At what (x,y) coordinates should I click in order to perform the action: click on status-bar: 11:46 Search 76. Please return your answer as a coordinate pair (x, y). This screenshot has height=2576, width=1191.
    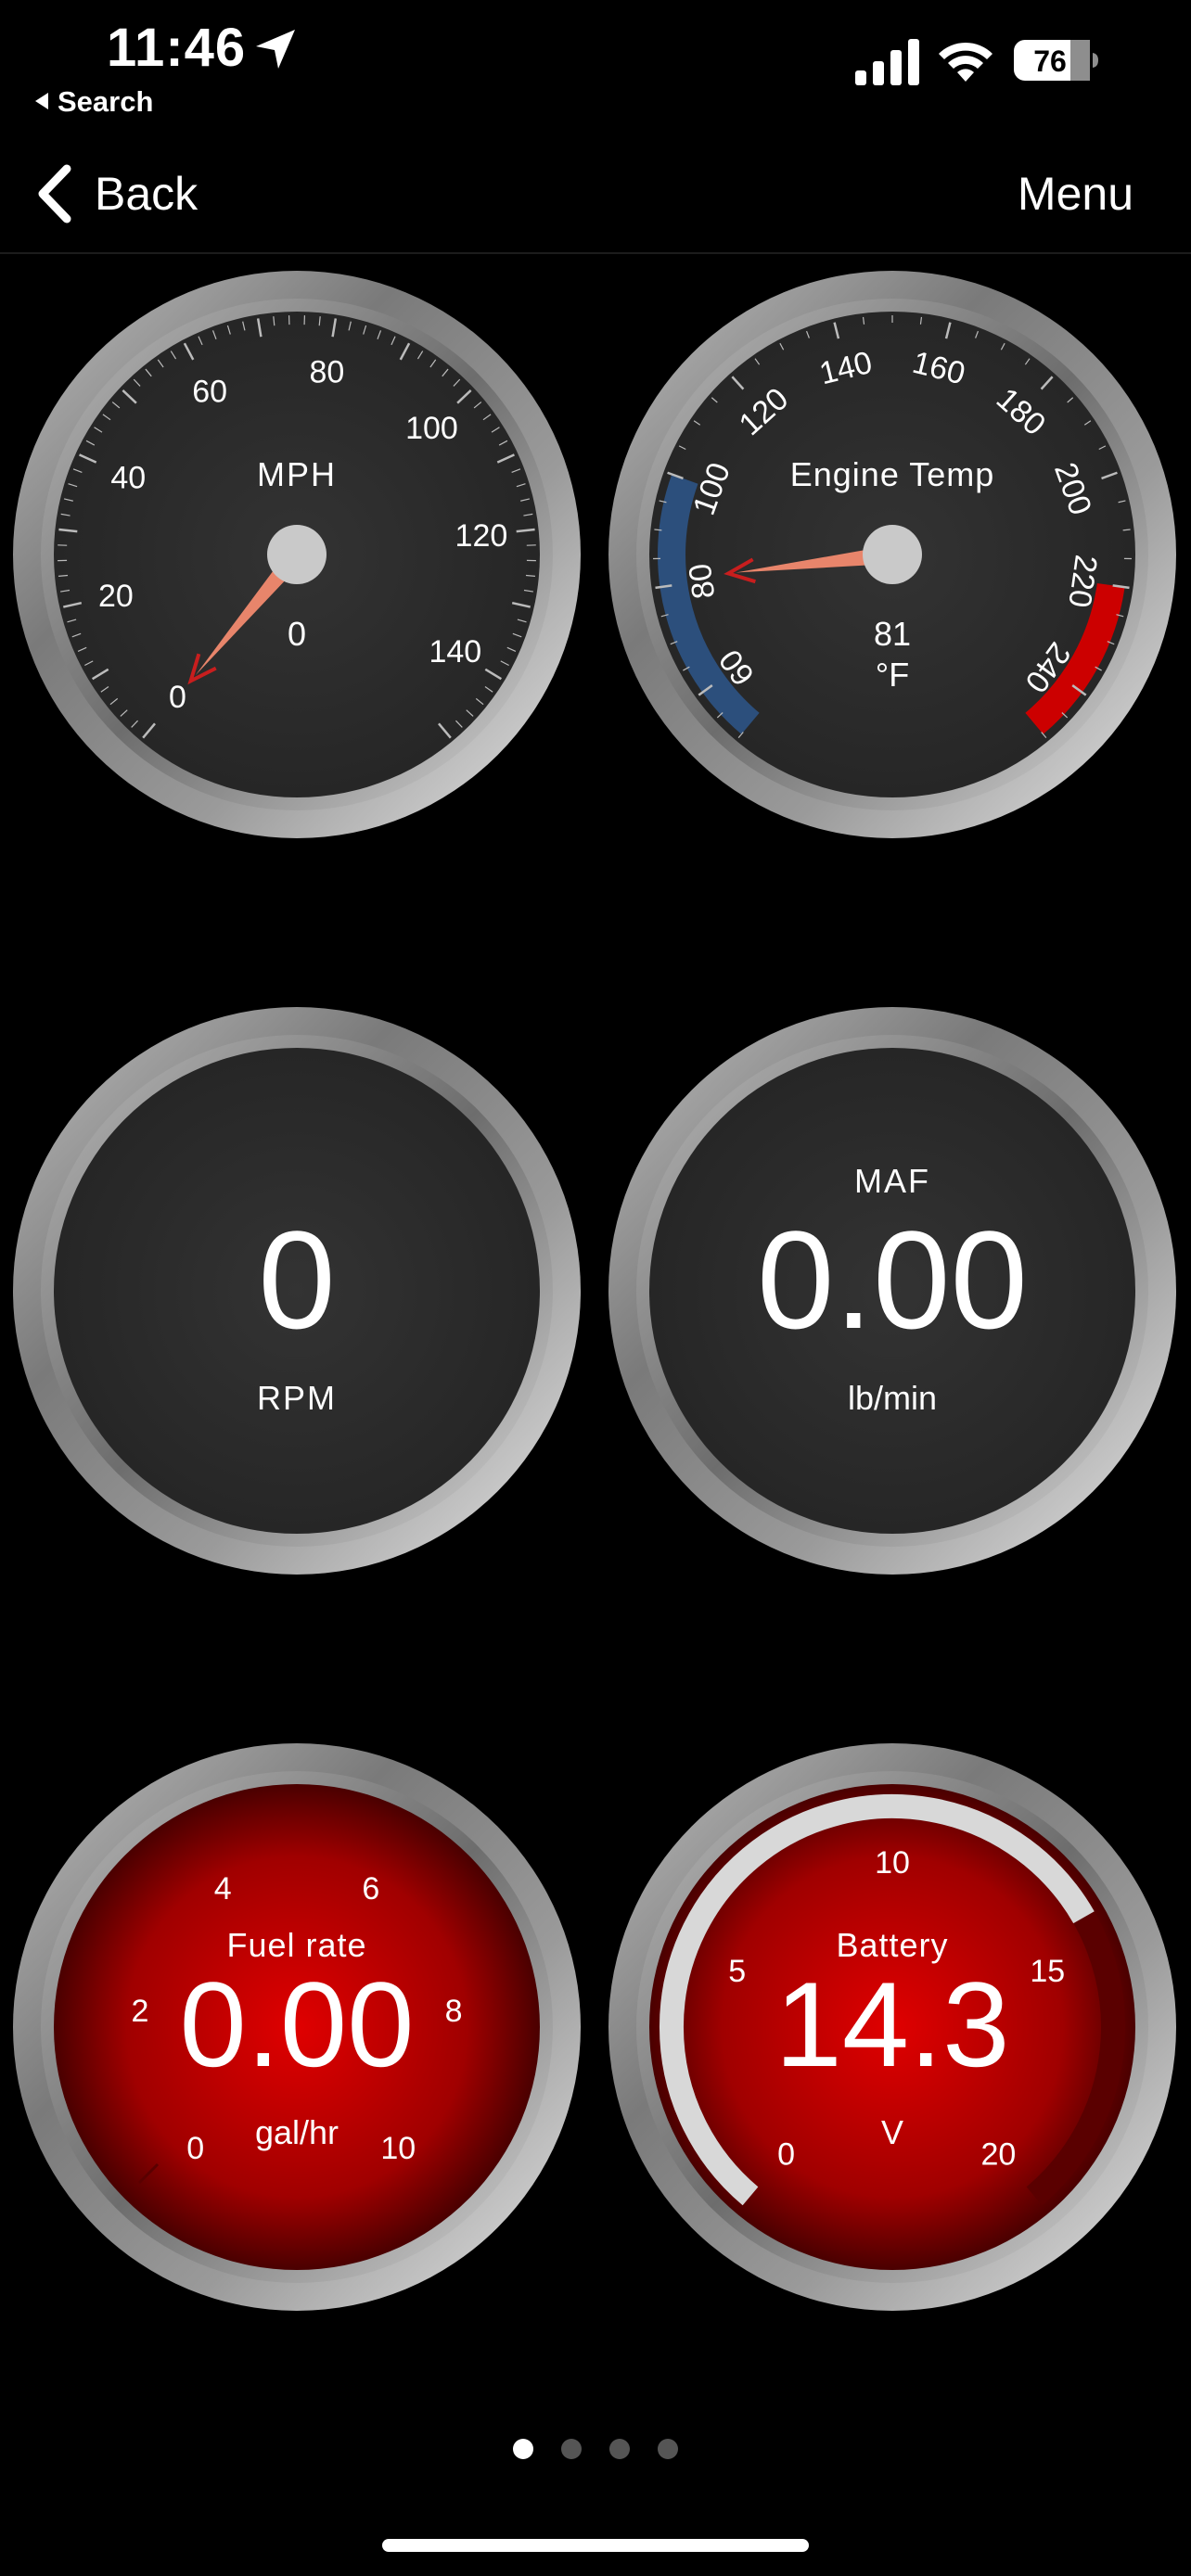
    Looking at the image, I should click on (595, 65).